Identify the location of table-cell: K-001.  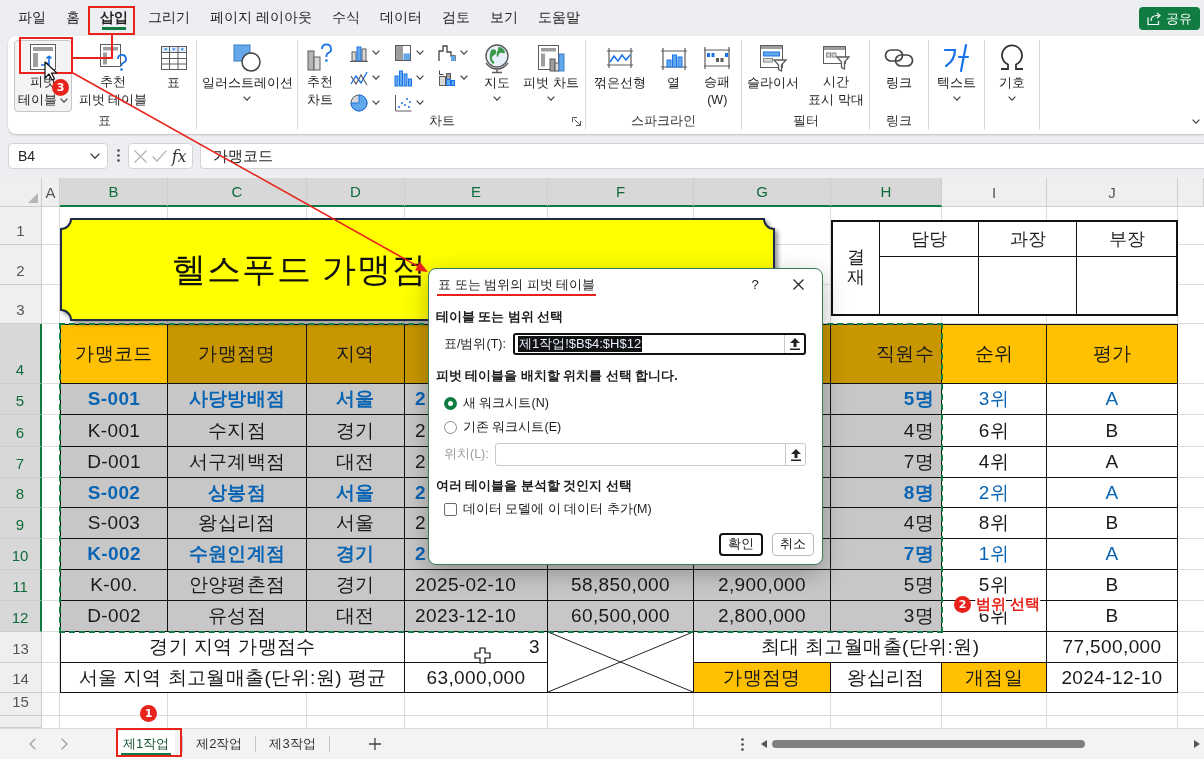
(114, 431).